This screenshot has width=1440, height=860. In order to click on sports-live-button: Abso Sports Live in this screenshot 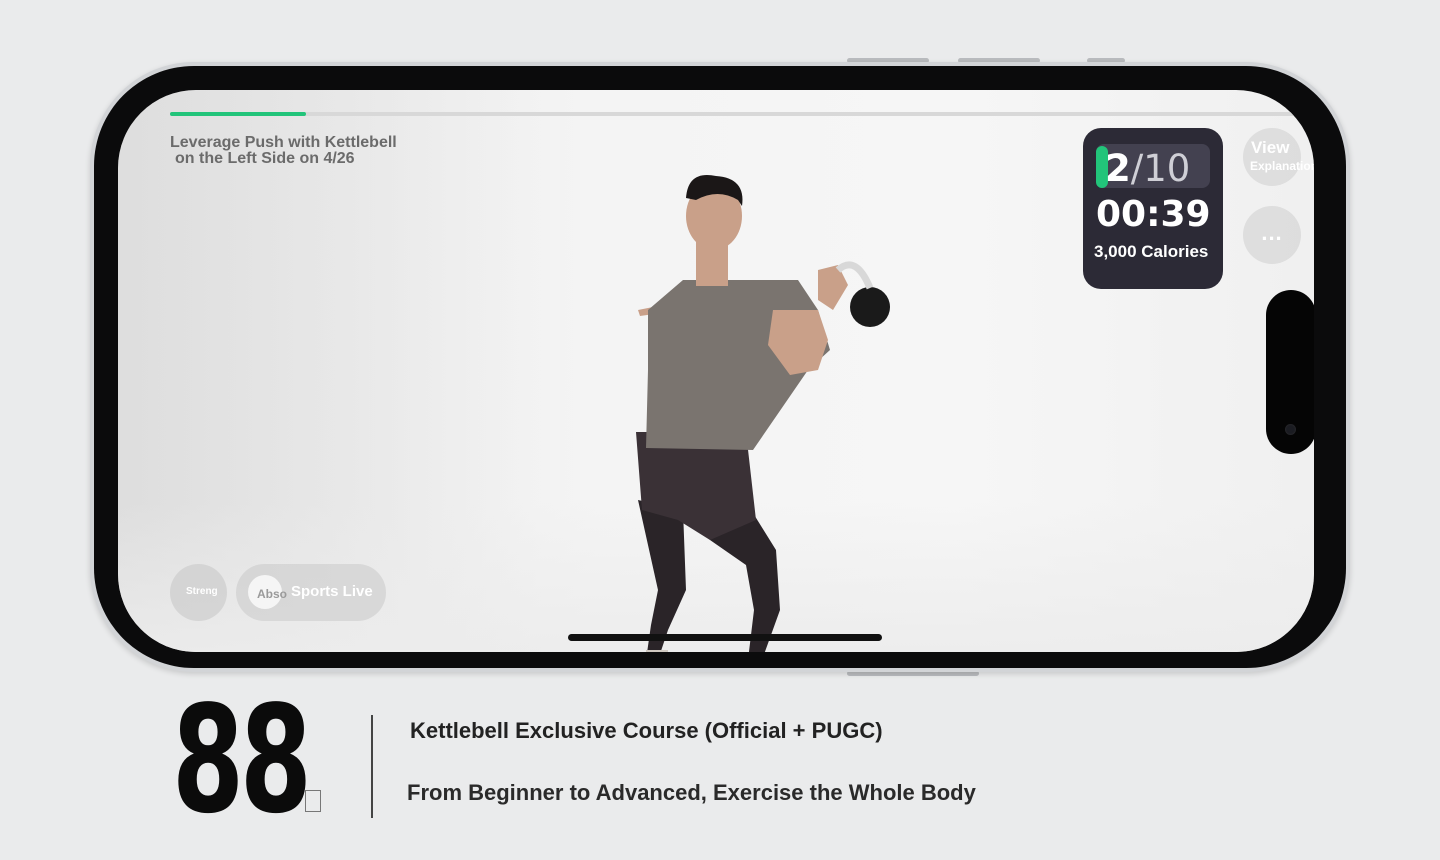, I will do `click(311, 592)`.